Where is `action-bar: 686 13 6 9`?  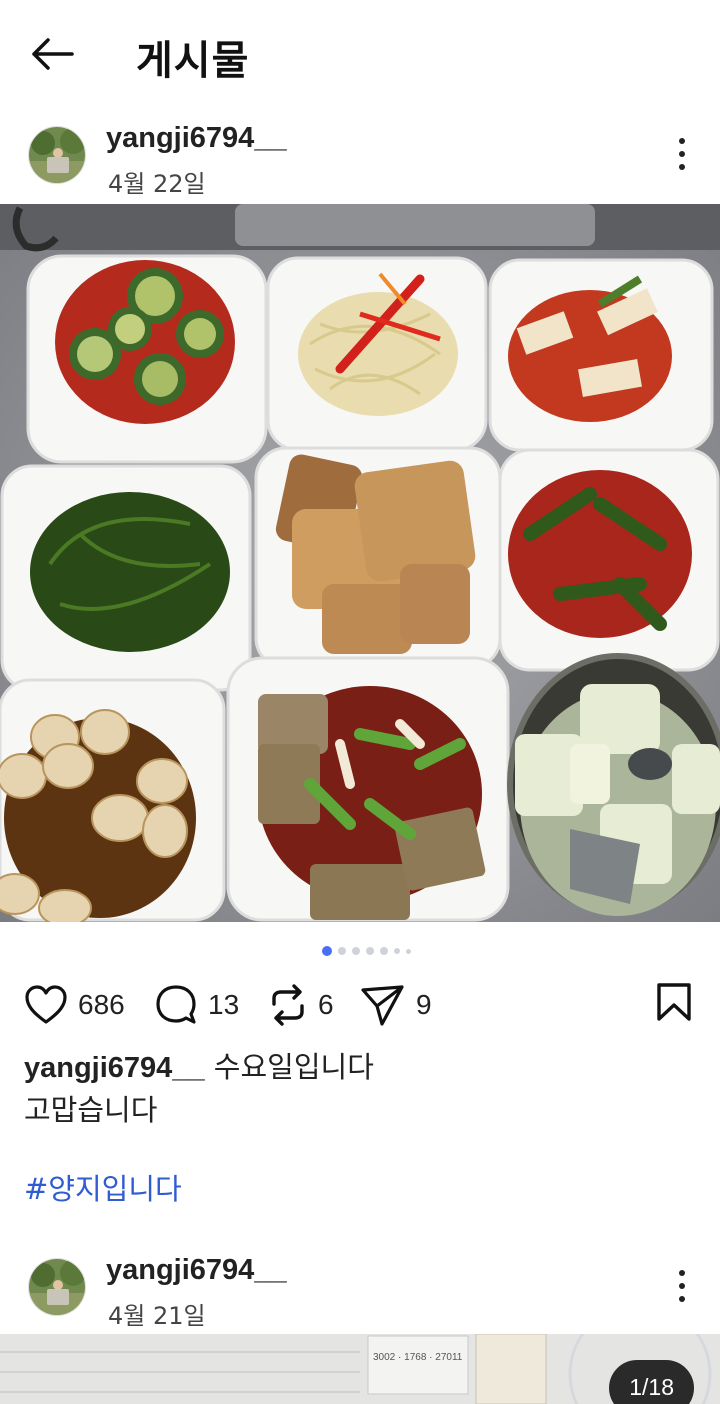 action-bar: 686 13 6 9 is located at coordinates (360, 1005).